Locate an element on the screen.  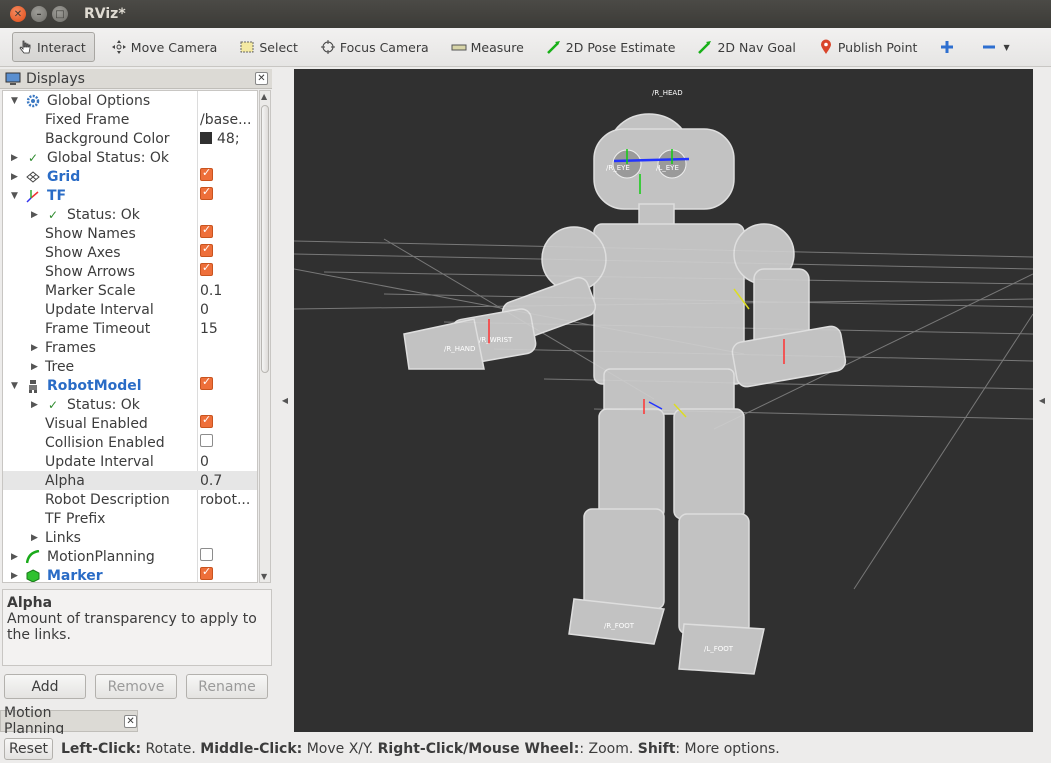
left-splitter-handle: ◀ is located at coordinates (285, 400).